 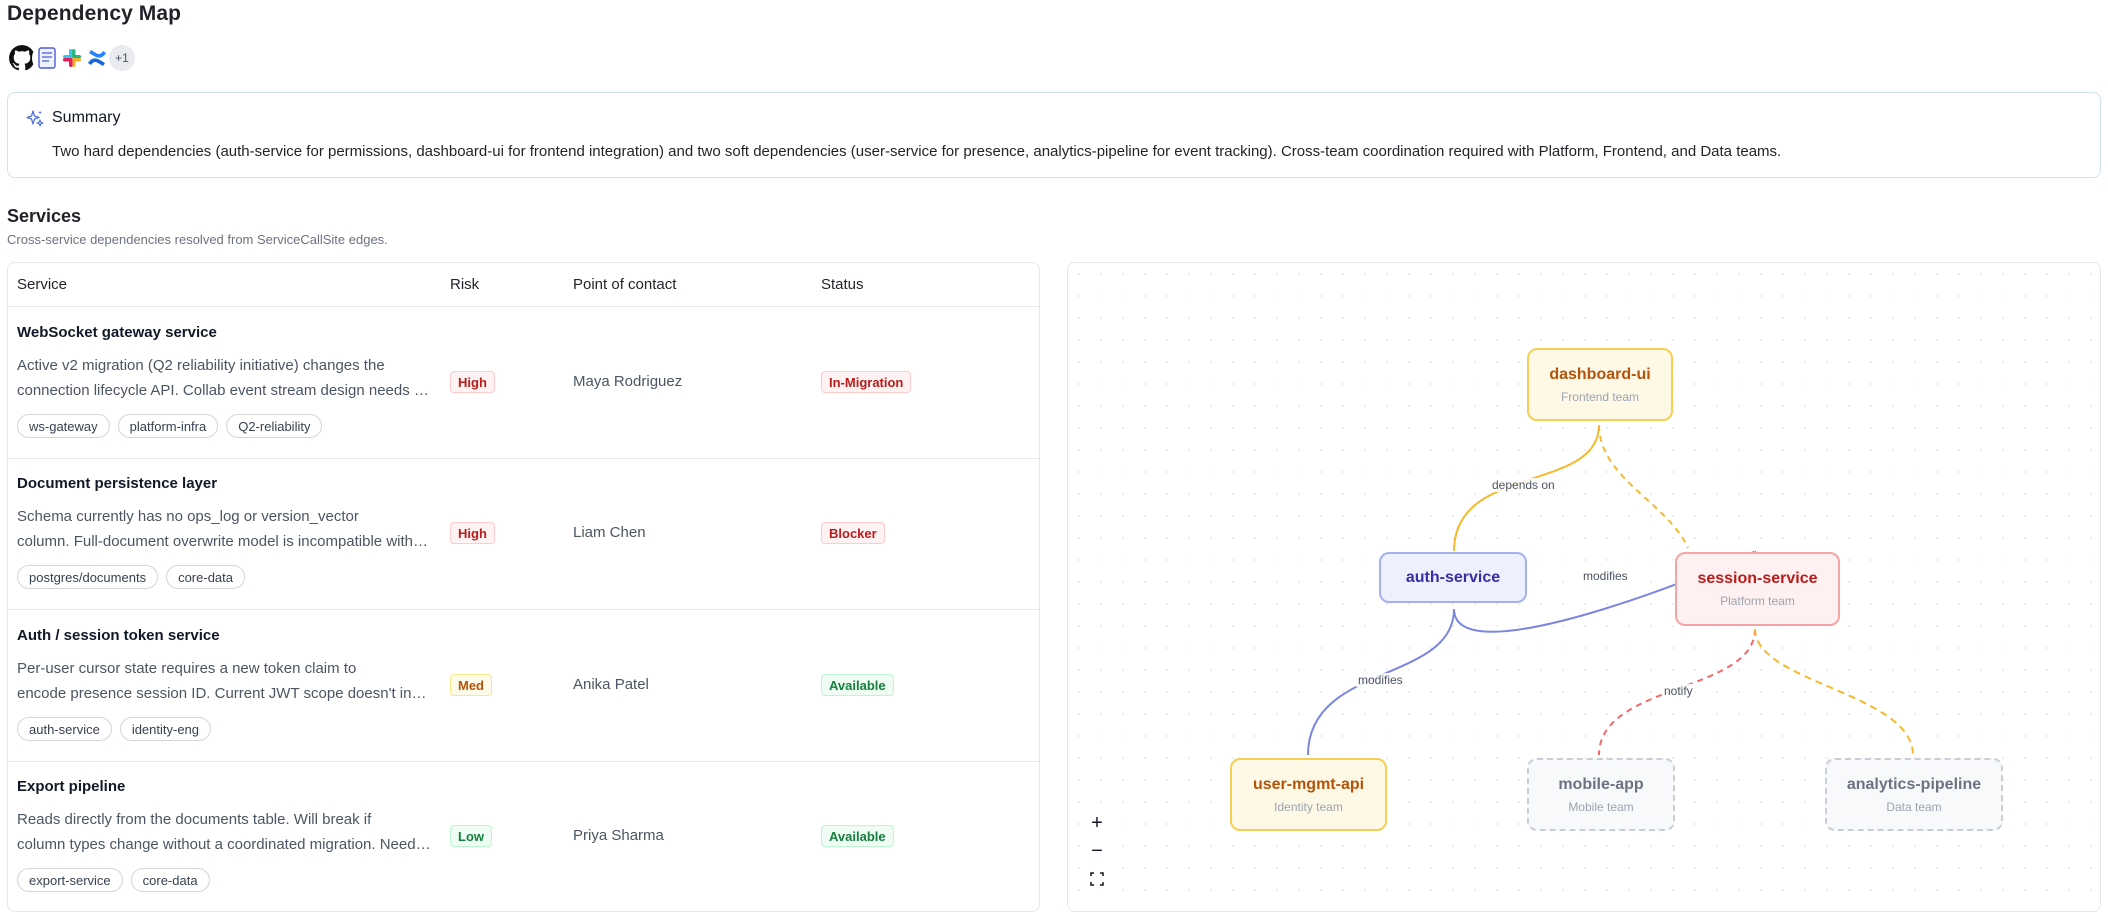 I want to click on column-header-contact: Point of contact, so click(x=624, y=284).